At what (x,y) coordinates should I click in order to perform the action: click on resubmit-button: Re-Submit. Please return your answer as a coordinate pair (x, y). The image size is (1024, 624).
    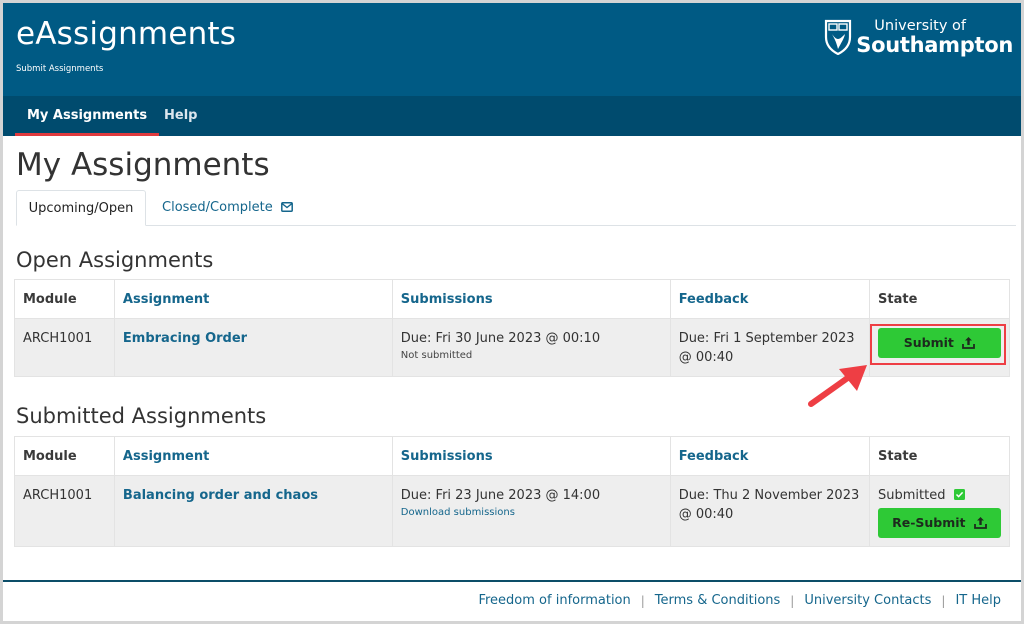
    Looking at the image, I should click on (939, 523).